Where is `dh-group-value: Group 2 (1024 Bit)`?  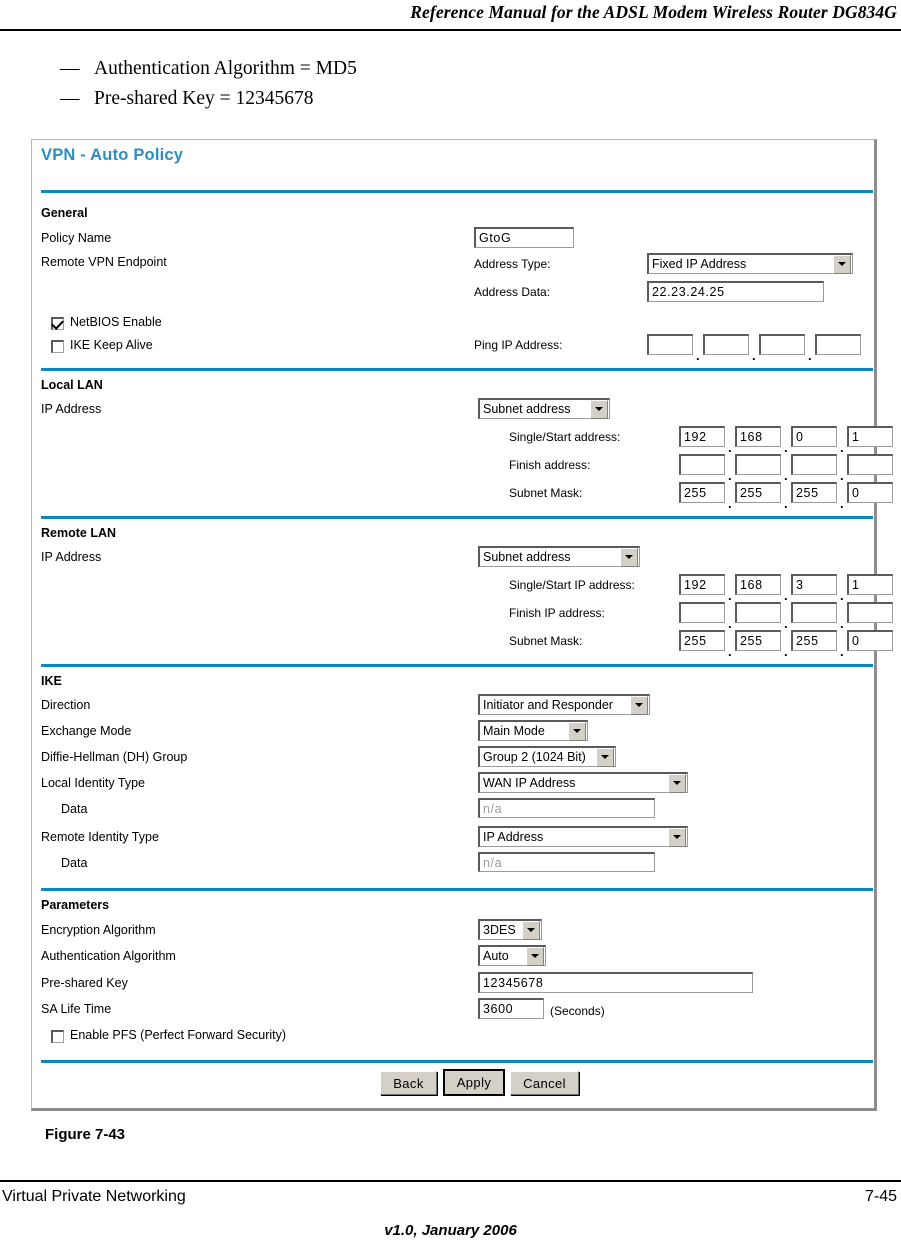 dh-group-value: Group 2 (1024 Bit) is located at coordinates (534, 757).